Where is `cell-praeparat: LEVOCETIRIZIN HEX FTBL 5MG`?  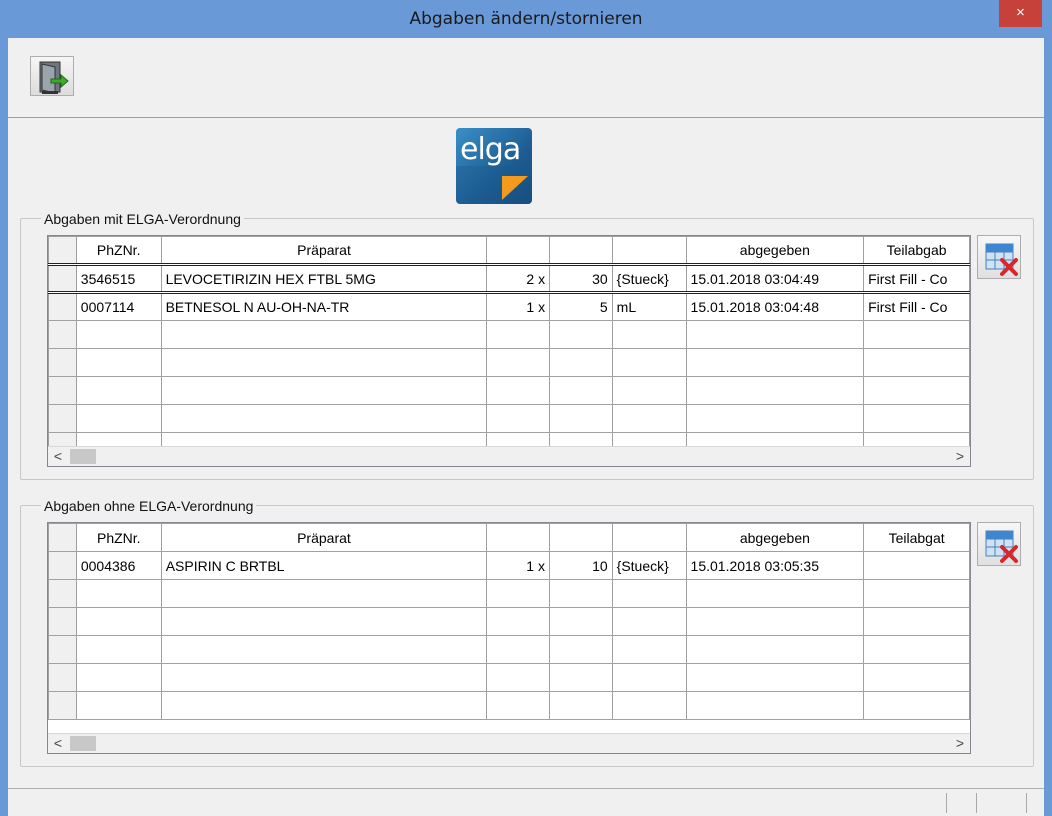
cell-praeparat: LEVOCETIRIZIN HEX FTBL 5MG is located at coordinates (324, 278).